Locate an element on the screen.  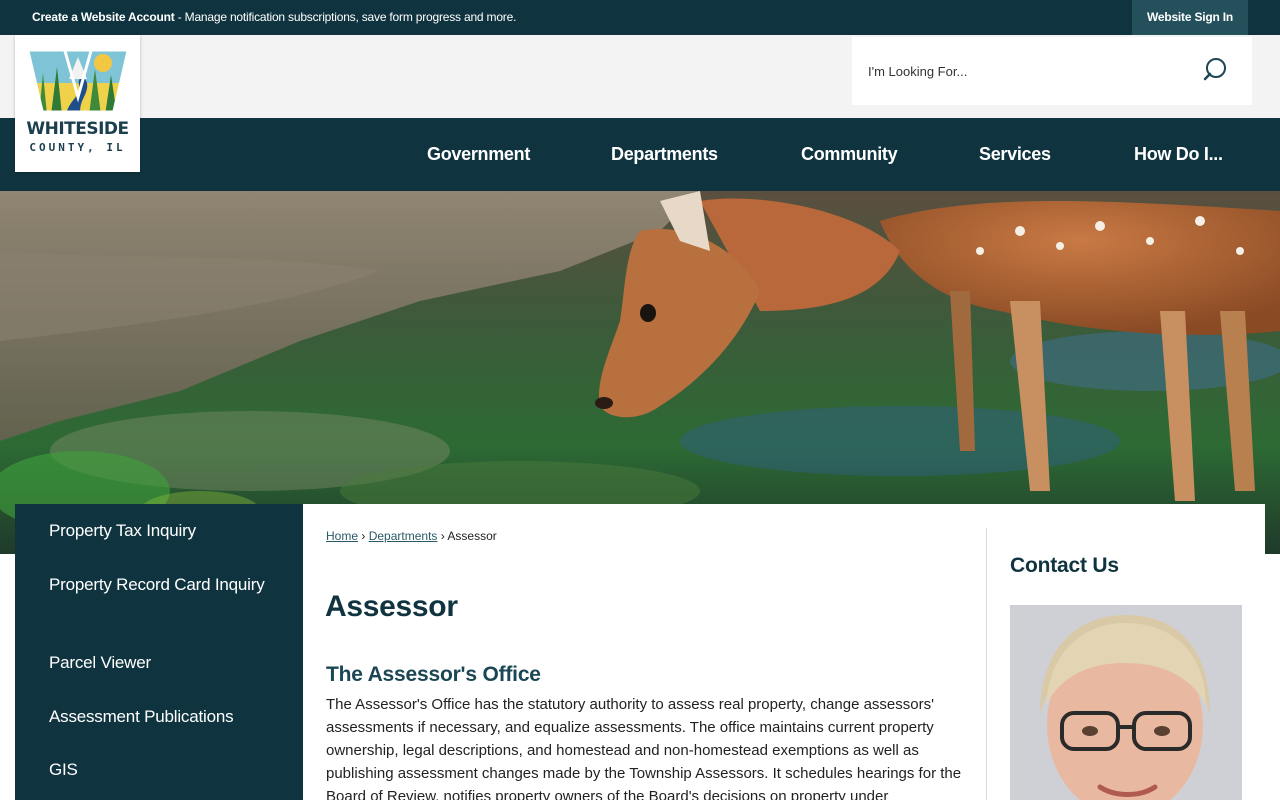
section-title: The Assessor's Office is located at coordinates (433, 674).